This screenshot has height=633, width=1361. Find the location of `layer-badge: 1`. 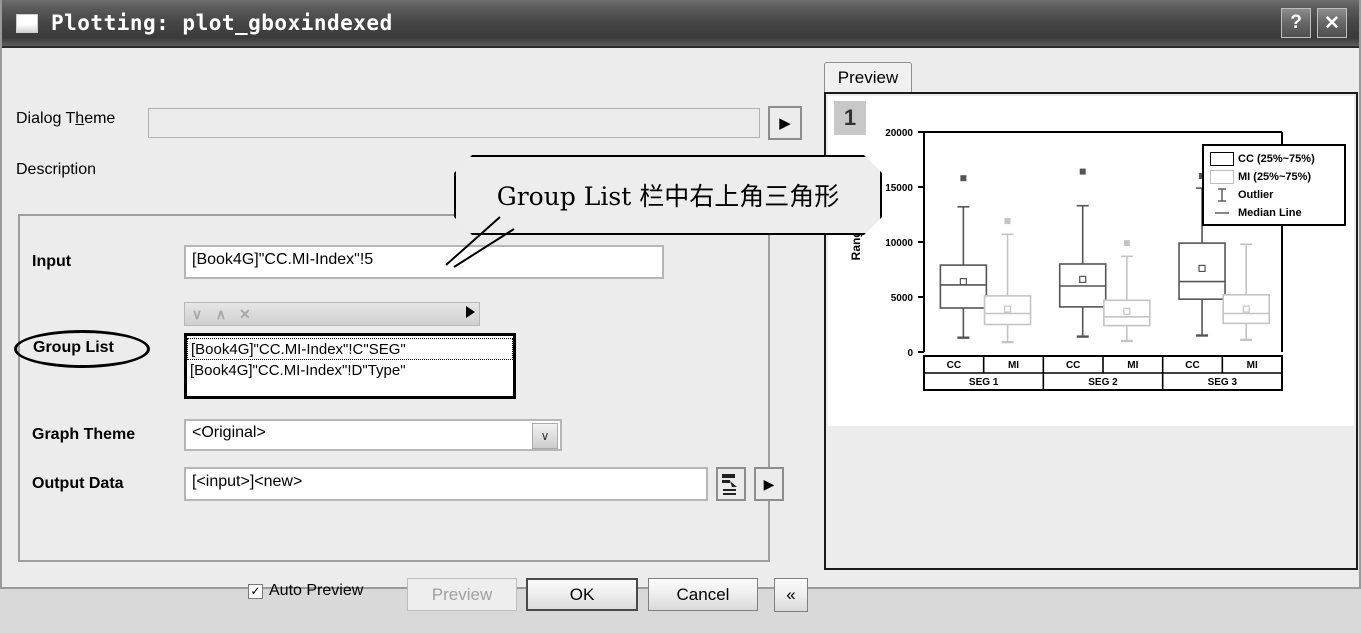

layer-badge: 1 is located at coordinates (850, 118).